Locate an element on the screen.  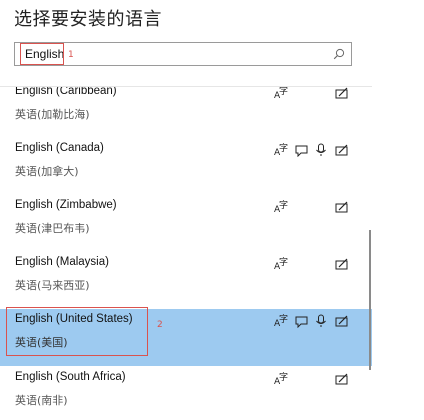
search-field: English is located at coordinates (183, 54).